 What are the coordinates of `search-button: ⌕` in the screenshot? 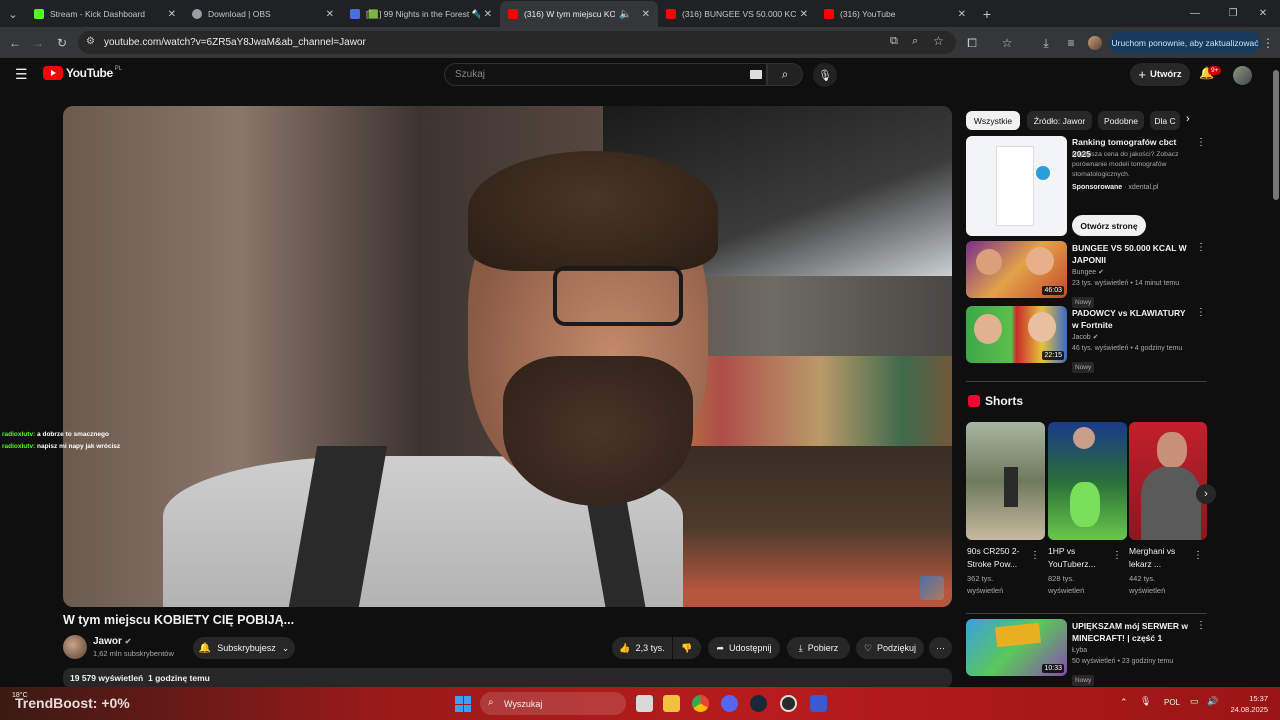 It's located at (785, 74).